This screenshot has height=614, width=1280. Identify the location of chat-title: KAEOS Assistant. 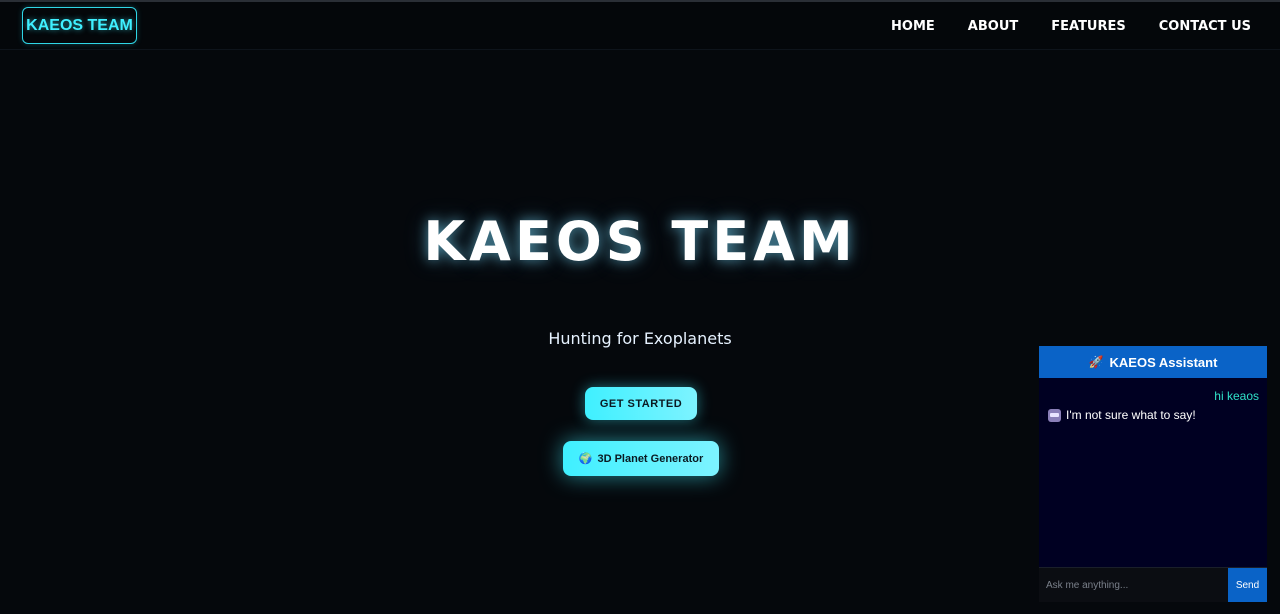
(1163, 362).